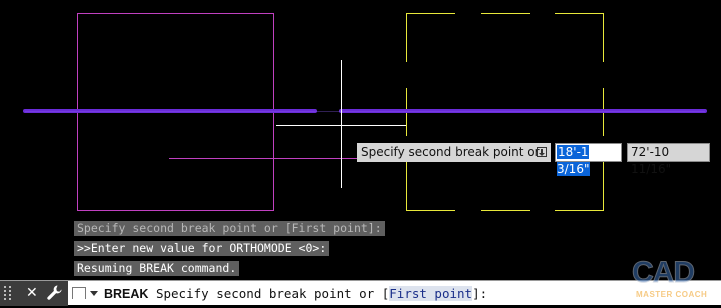 The image size is (721, 308). Describe the element at coordinates (672, 294) in the screenshot. I see `watermark-tagline: MASTER COACH` at that location.